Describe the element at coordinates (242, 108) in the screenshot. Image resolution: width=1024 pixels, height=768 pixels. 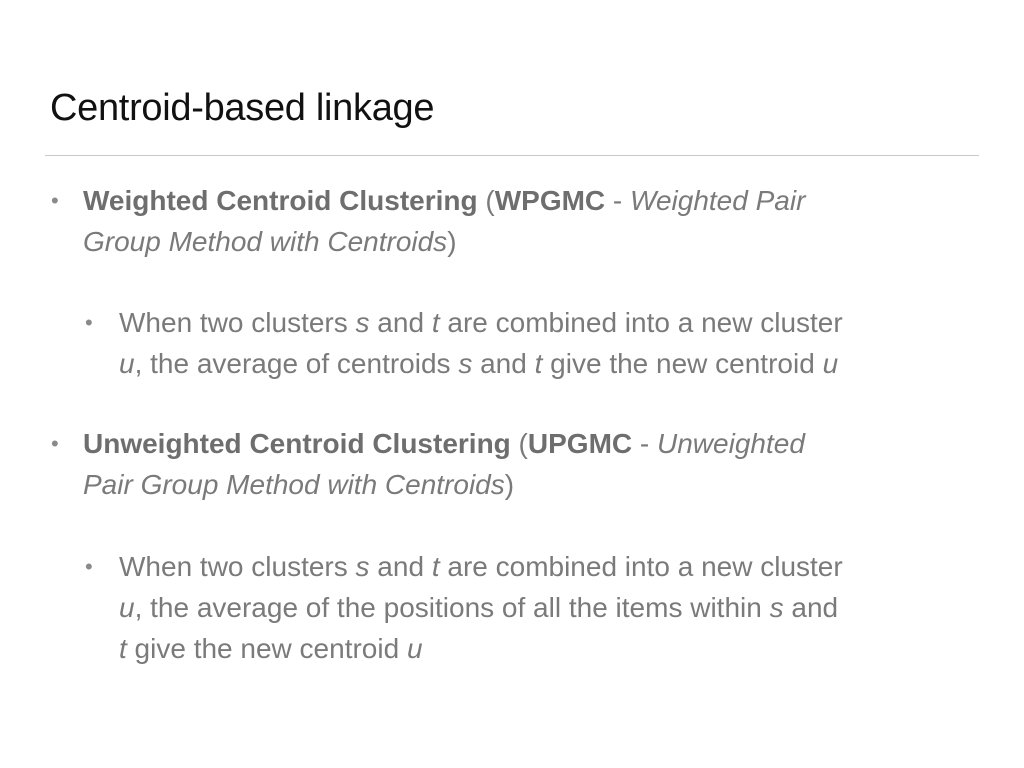
I see `slide-title: Centroid-based linkage` at that location.